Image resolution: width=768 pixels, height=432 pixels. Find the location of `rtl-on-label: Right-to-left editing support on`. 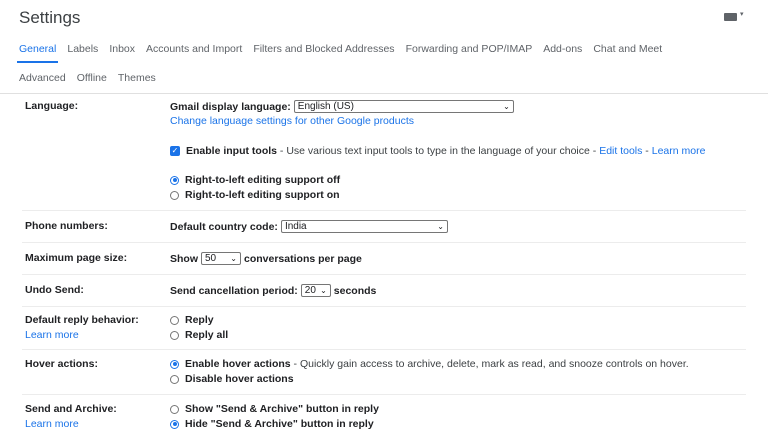

rtl-on-label: Right-to-left editing support on is located at coordinates (262, 195).